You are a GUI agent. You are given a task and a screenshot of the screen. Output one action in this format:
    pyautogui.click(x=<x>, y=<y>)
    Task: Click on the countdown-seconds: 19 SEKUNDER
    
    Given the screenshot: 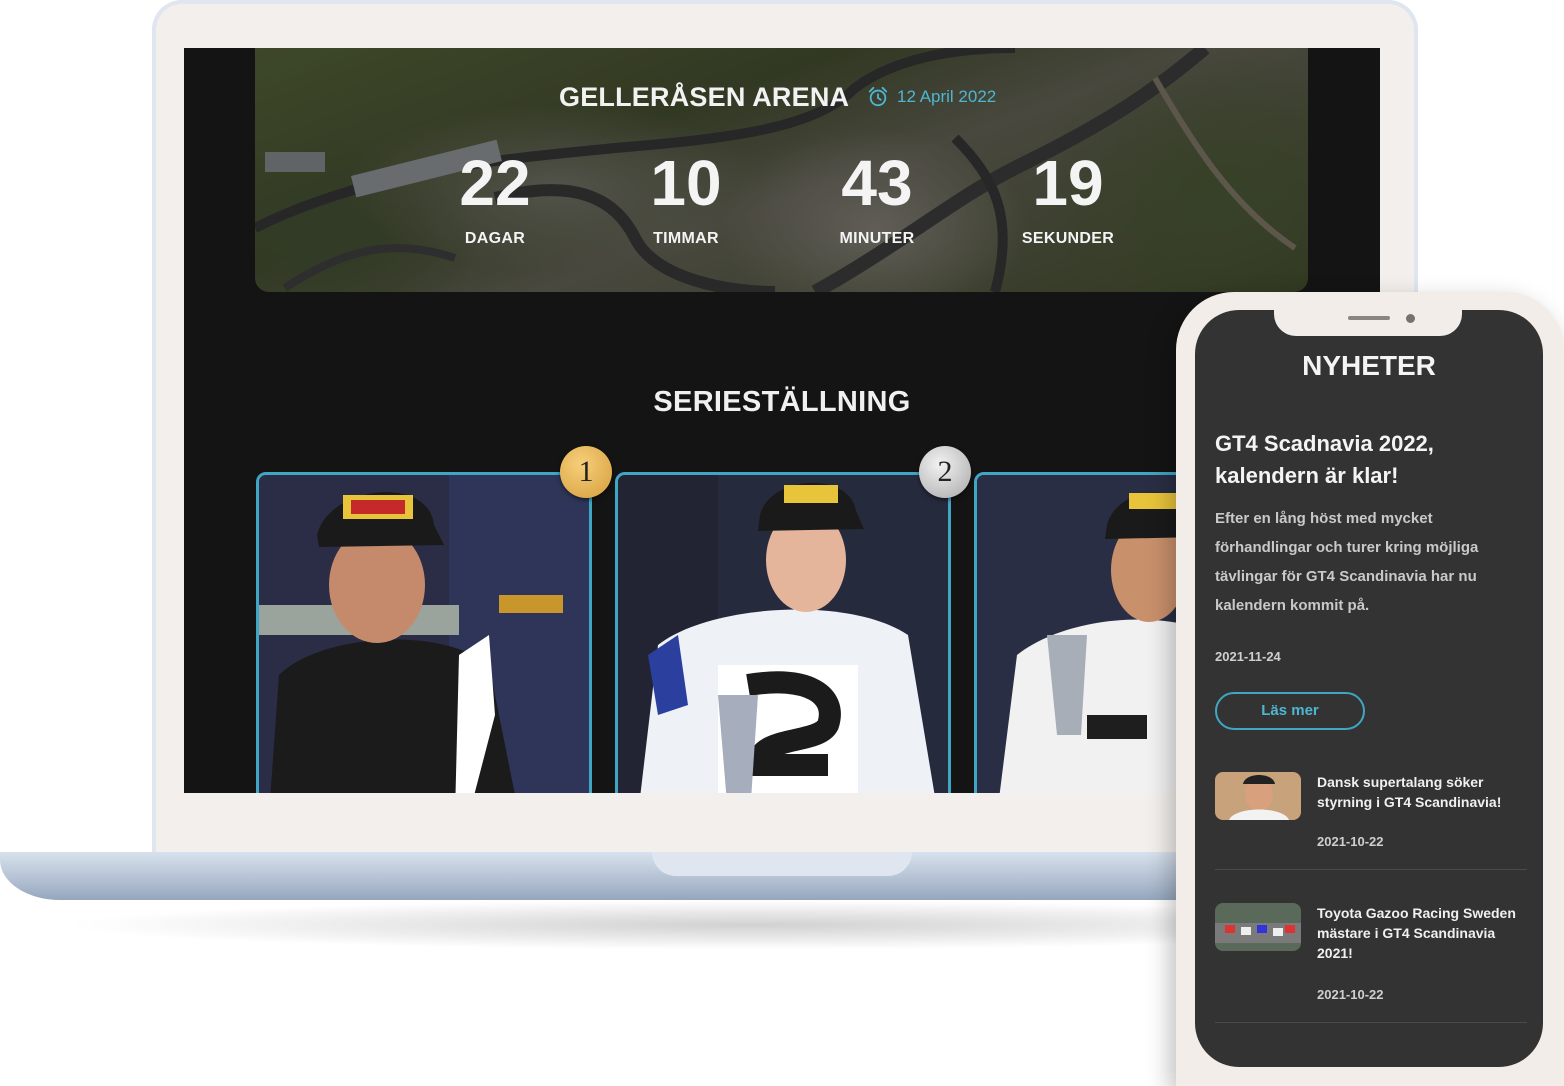 What is the action you would take?
    pyautogui.click(x=1068, y=198)
    